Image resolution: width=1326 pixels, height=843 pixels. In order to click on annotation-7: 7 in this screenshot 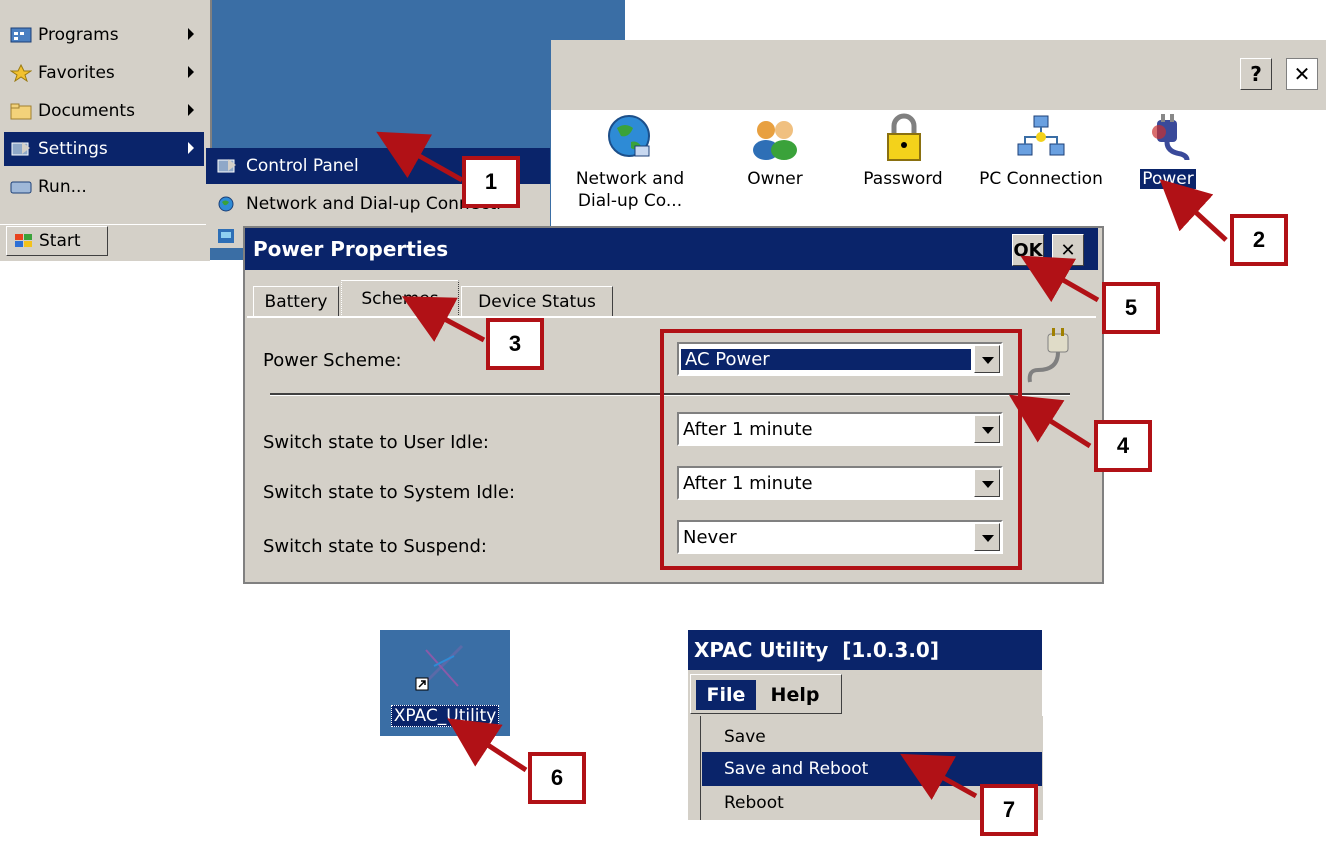, I will do `click(1009, 810)`.